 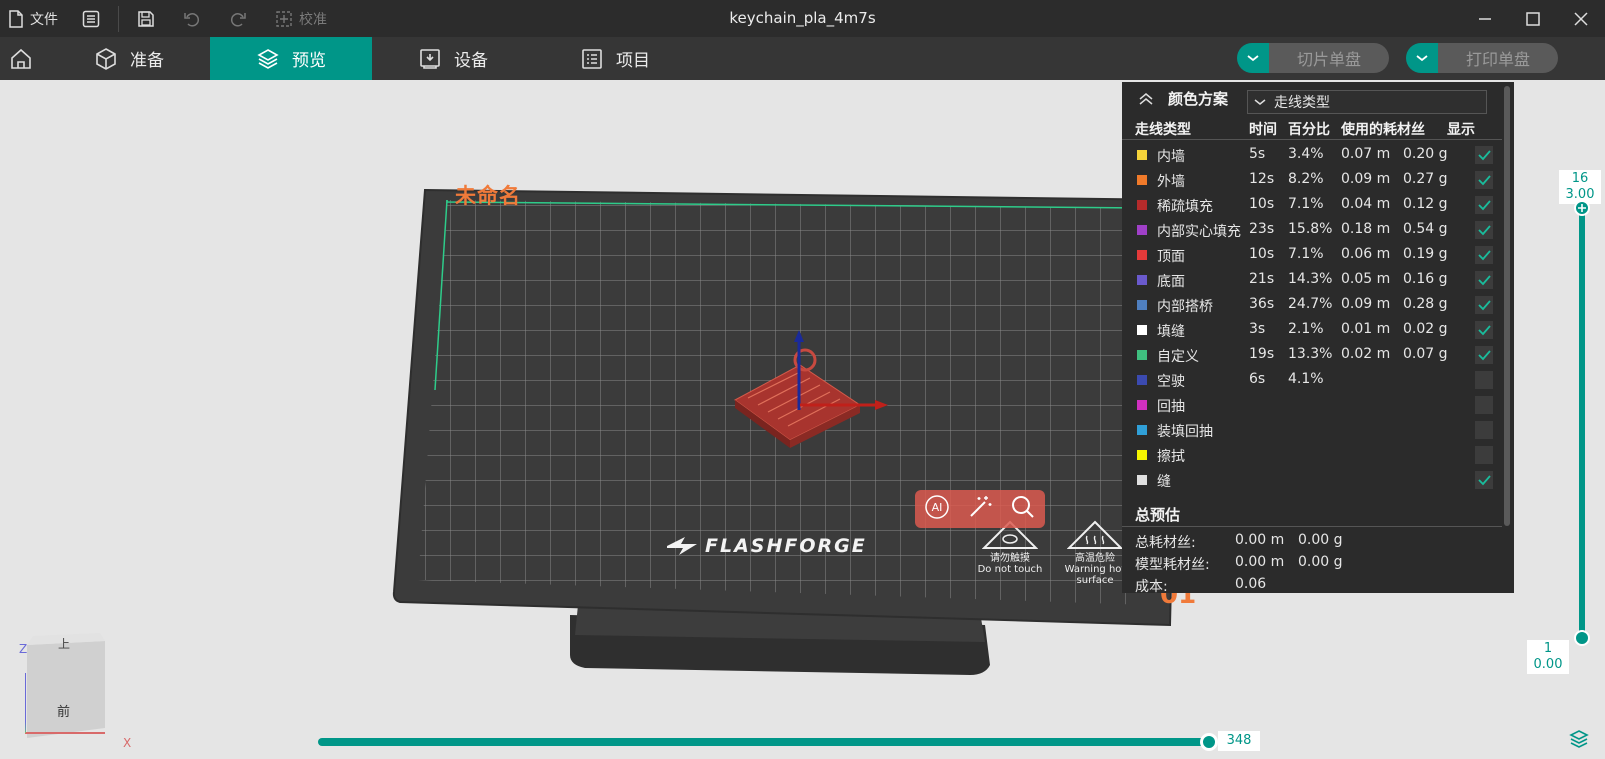 I want to click on warning-touch-en: Do not touch, so click(x=1010, y=569).